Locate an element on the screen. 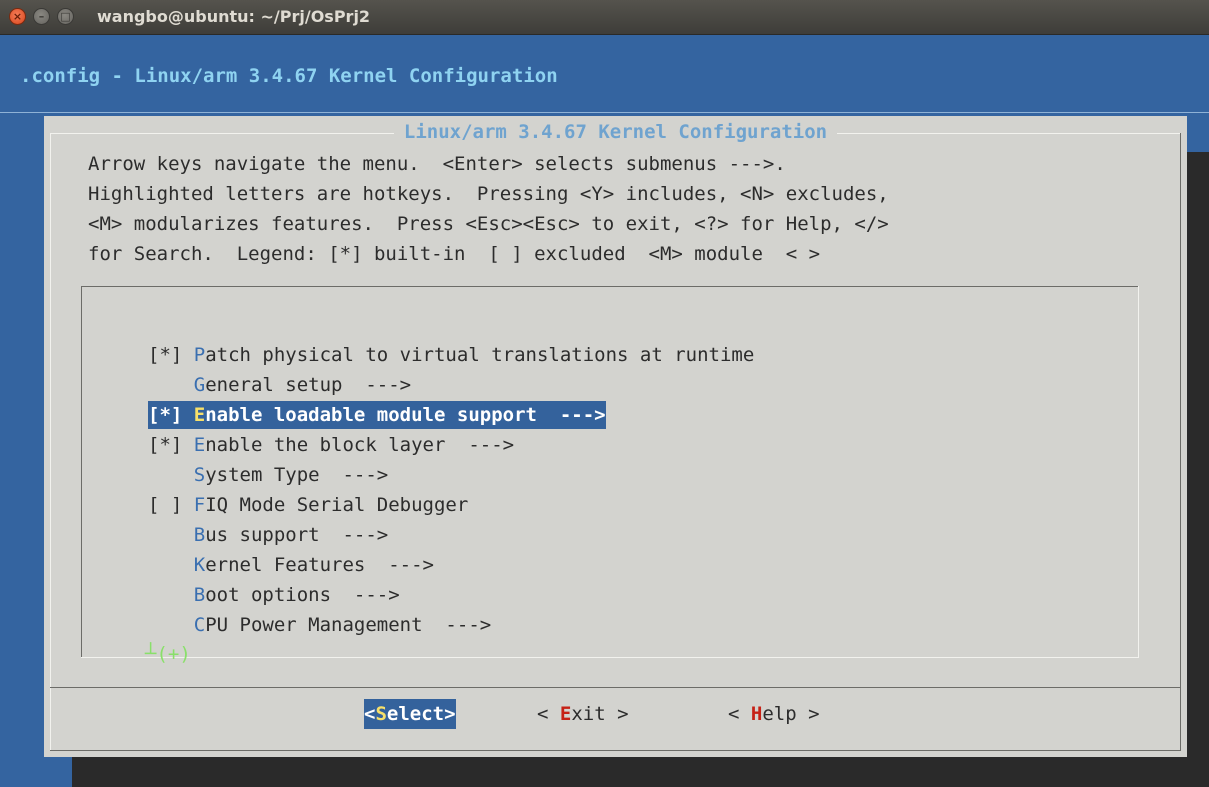  menu-item-label: ernel Features ---> is located at coordinates (319, 565).